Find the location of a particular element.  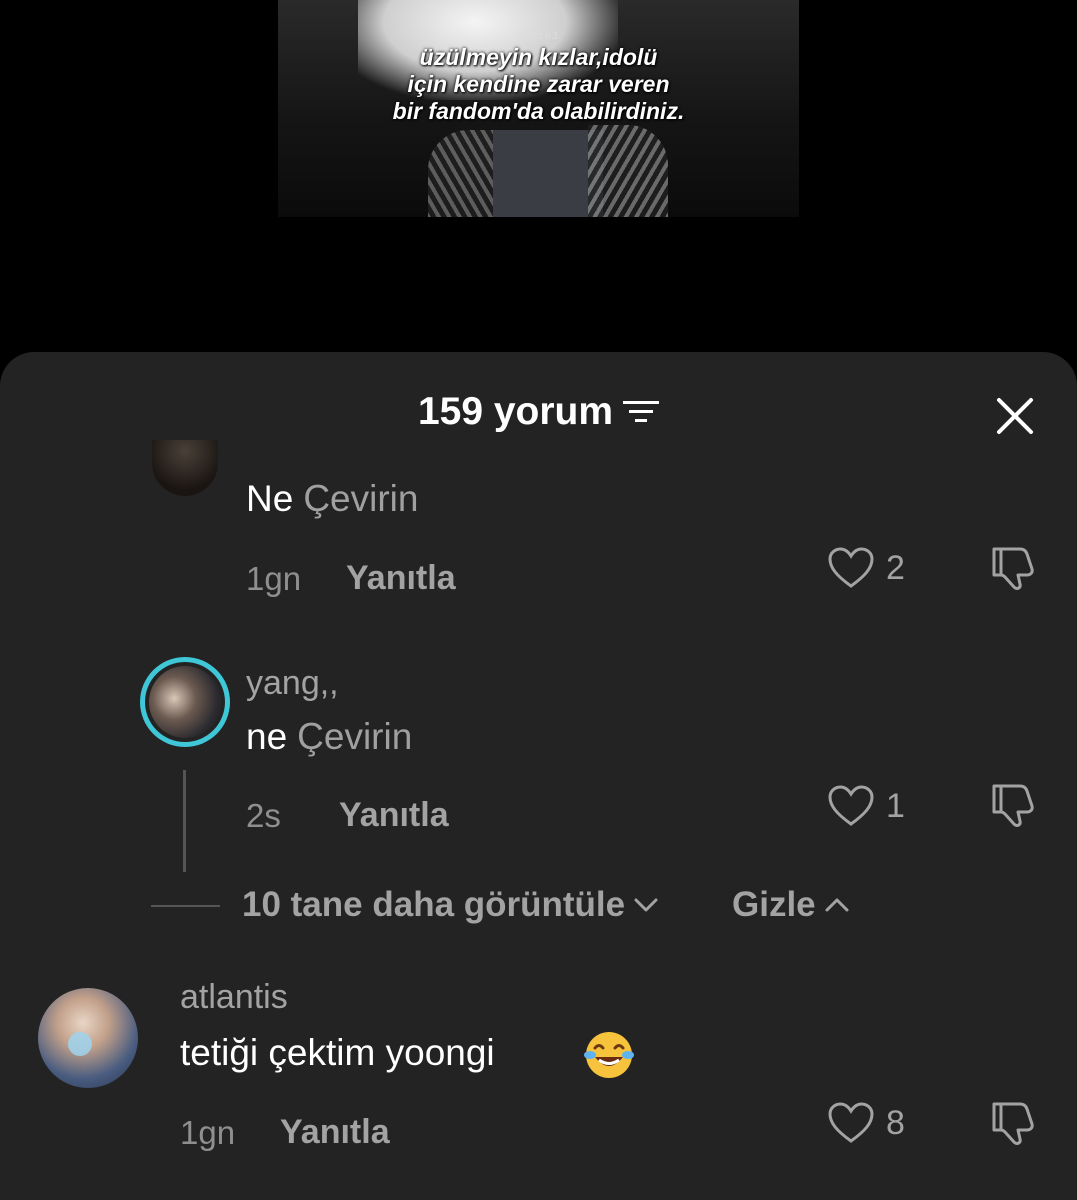

like-count: 8 is located at coordinates (895, 1123).